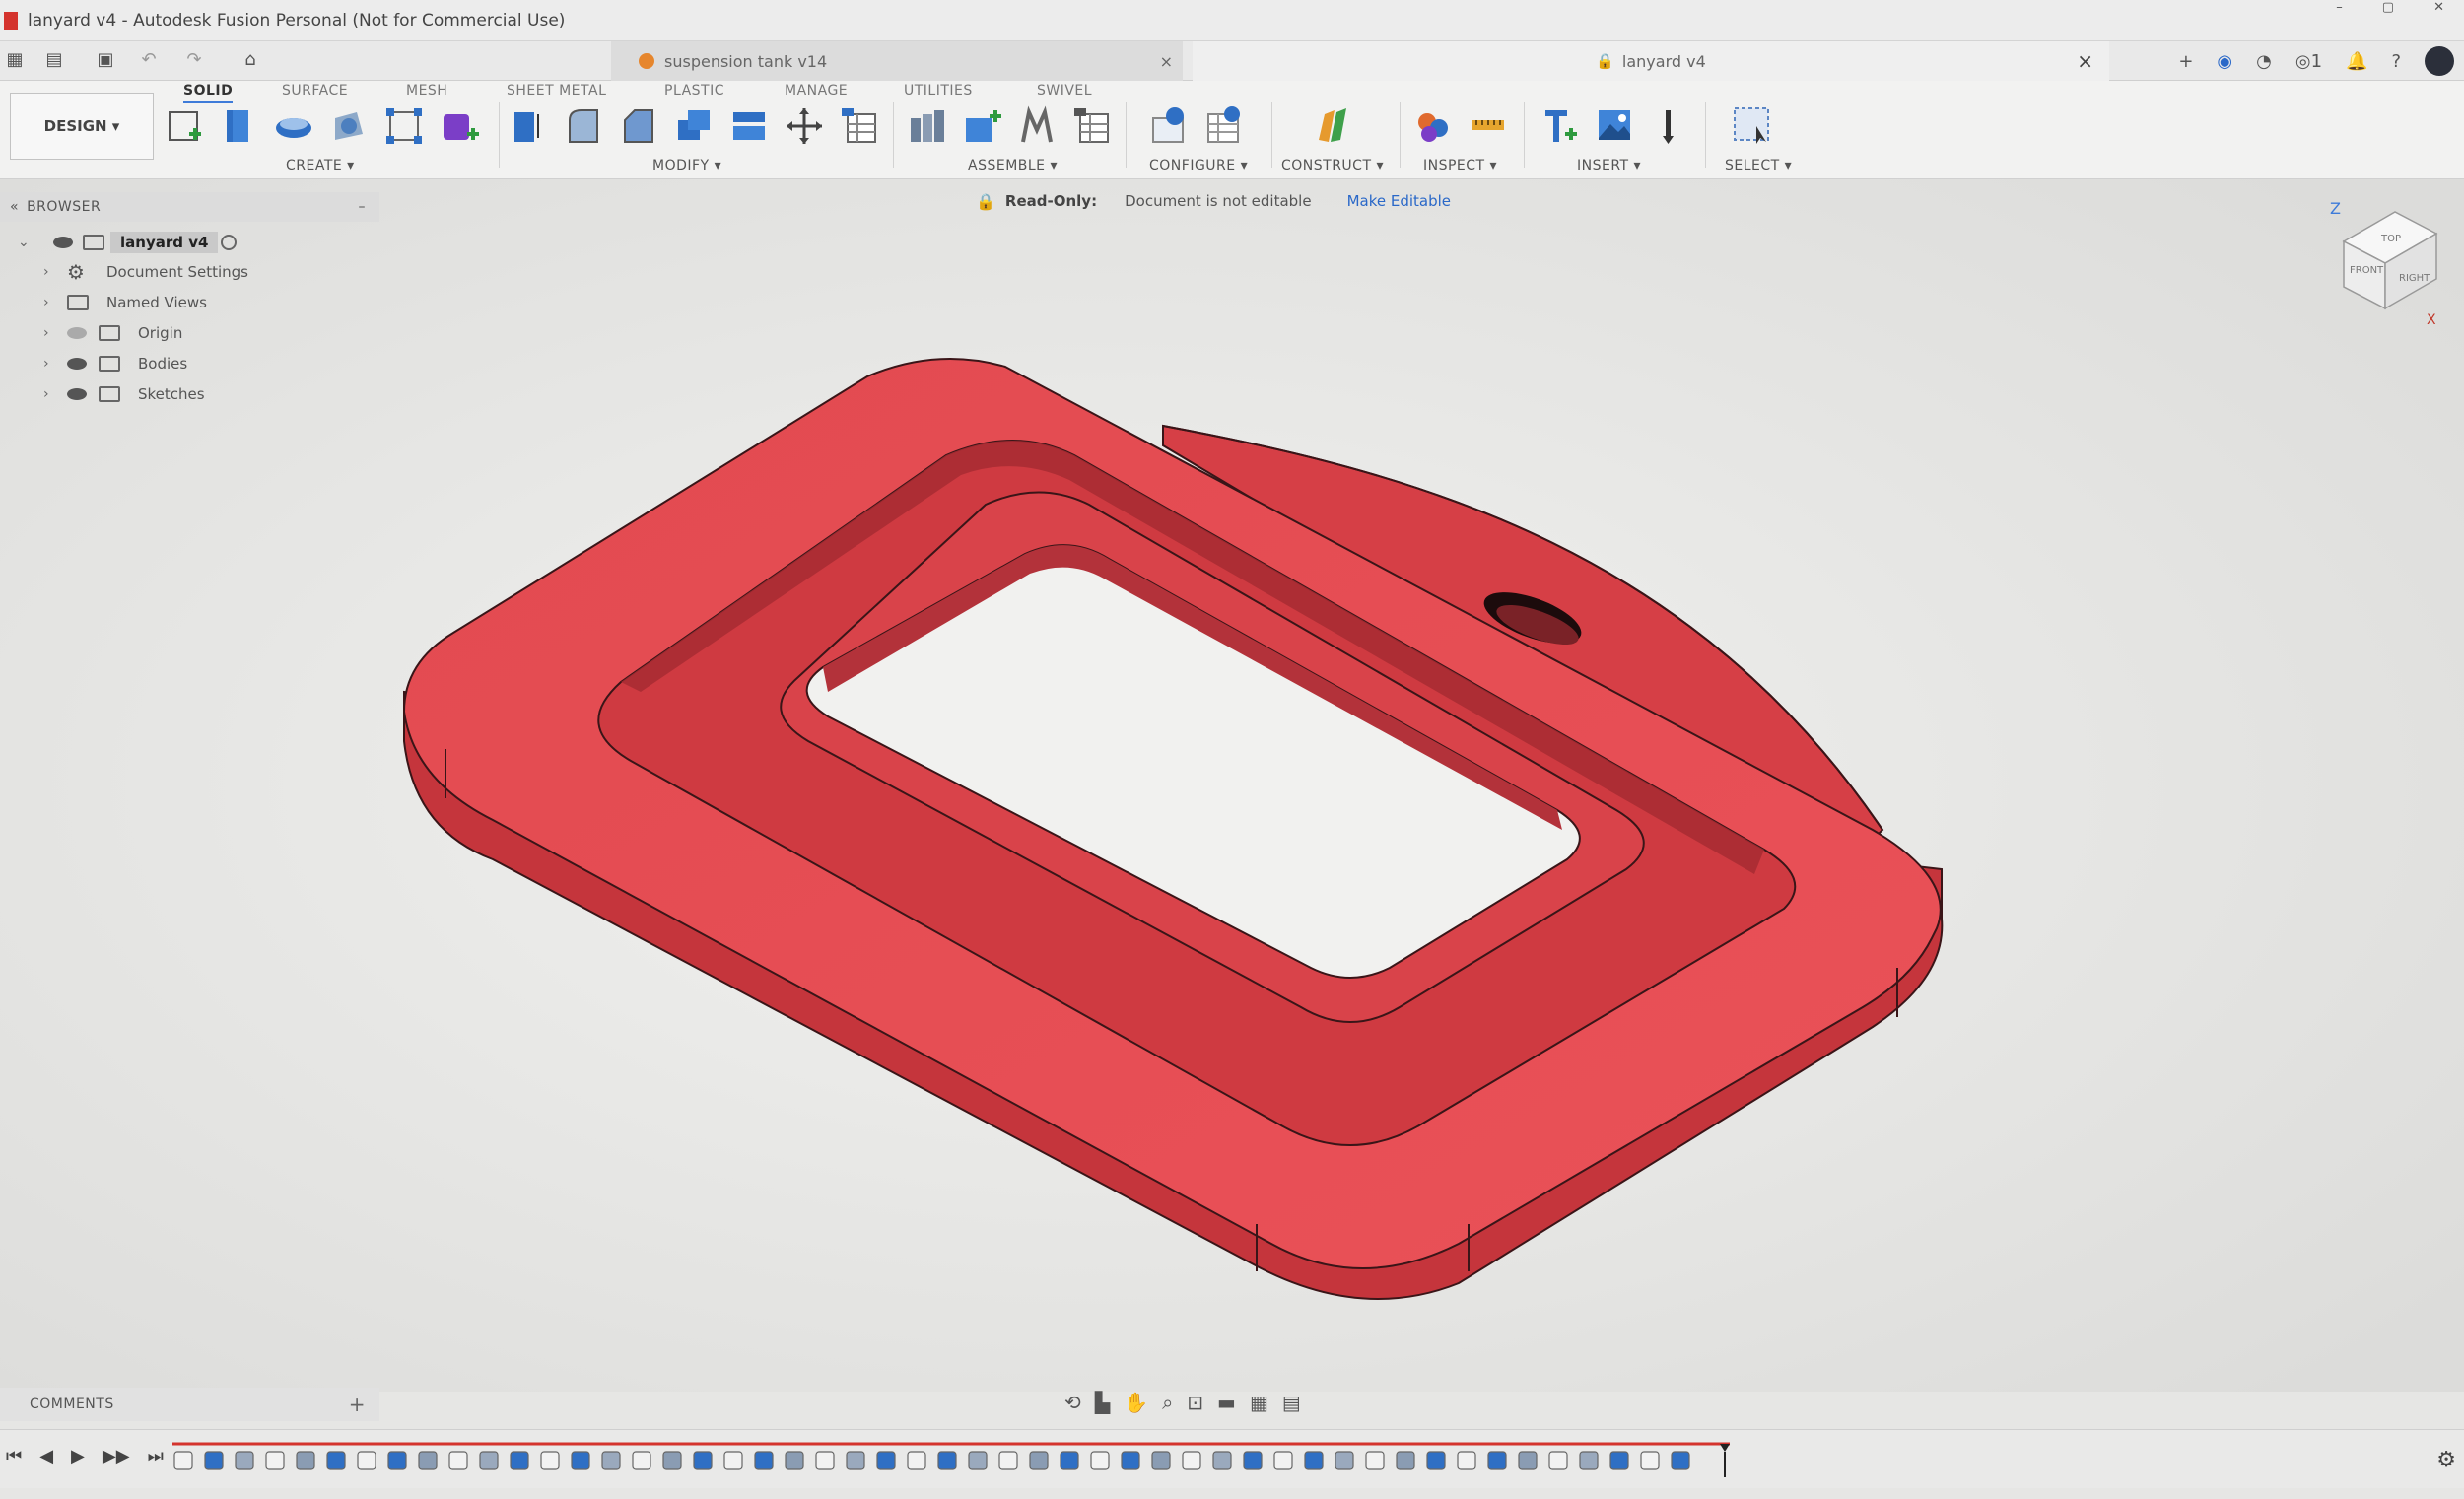 The width and height of the screenshot is (2464, 1499). I want to click on help-icon: ?, so click(2396, 62).